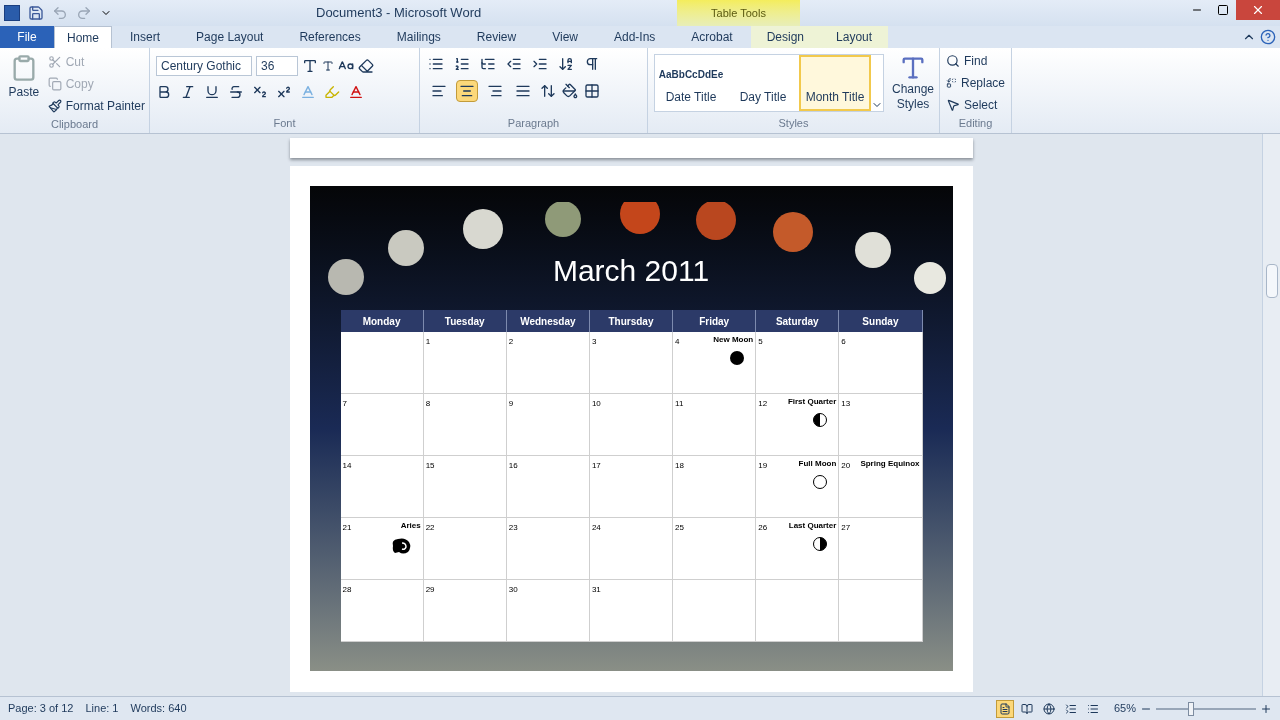 The height and width of the screenshot is (720, 1280). I want to click on paste-button: Paste, so click(24, 76).